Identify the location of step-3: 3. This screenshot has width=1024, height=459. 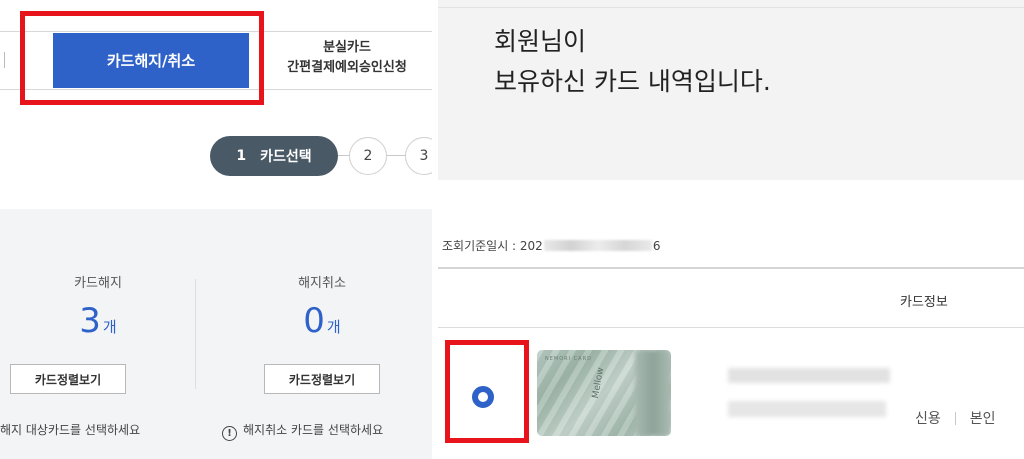
(418, 156).